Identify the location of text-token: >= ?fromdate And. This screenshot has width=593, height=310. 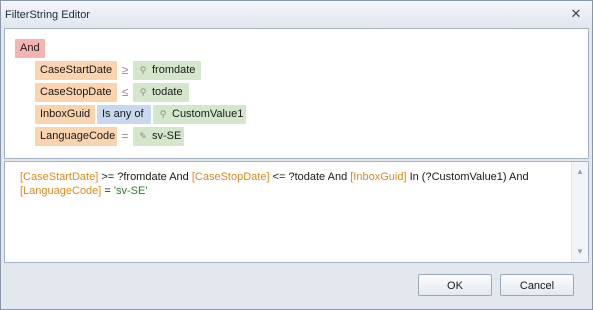
(145, 177).